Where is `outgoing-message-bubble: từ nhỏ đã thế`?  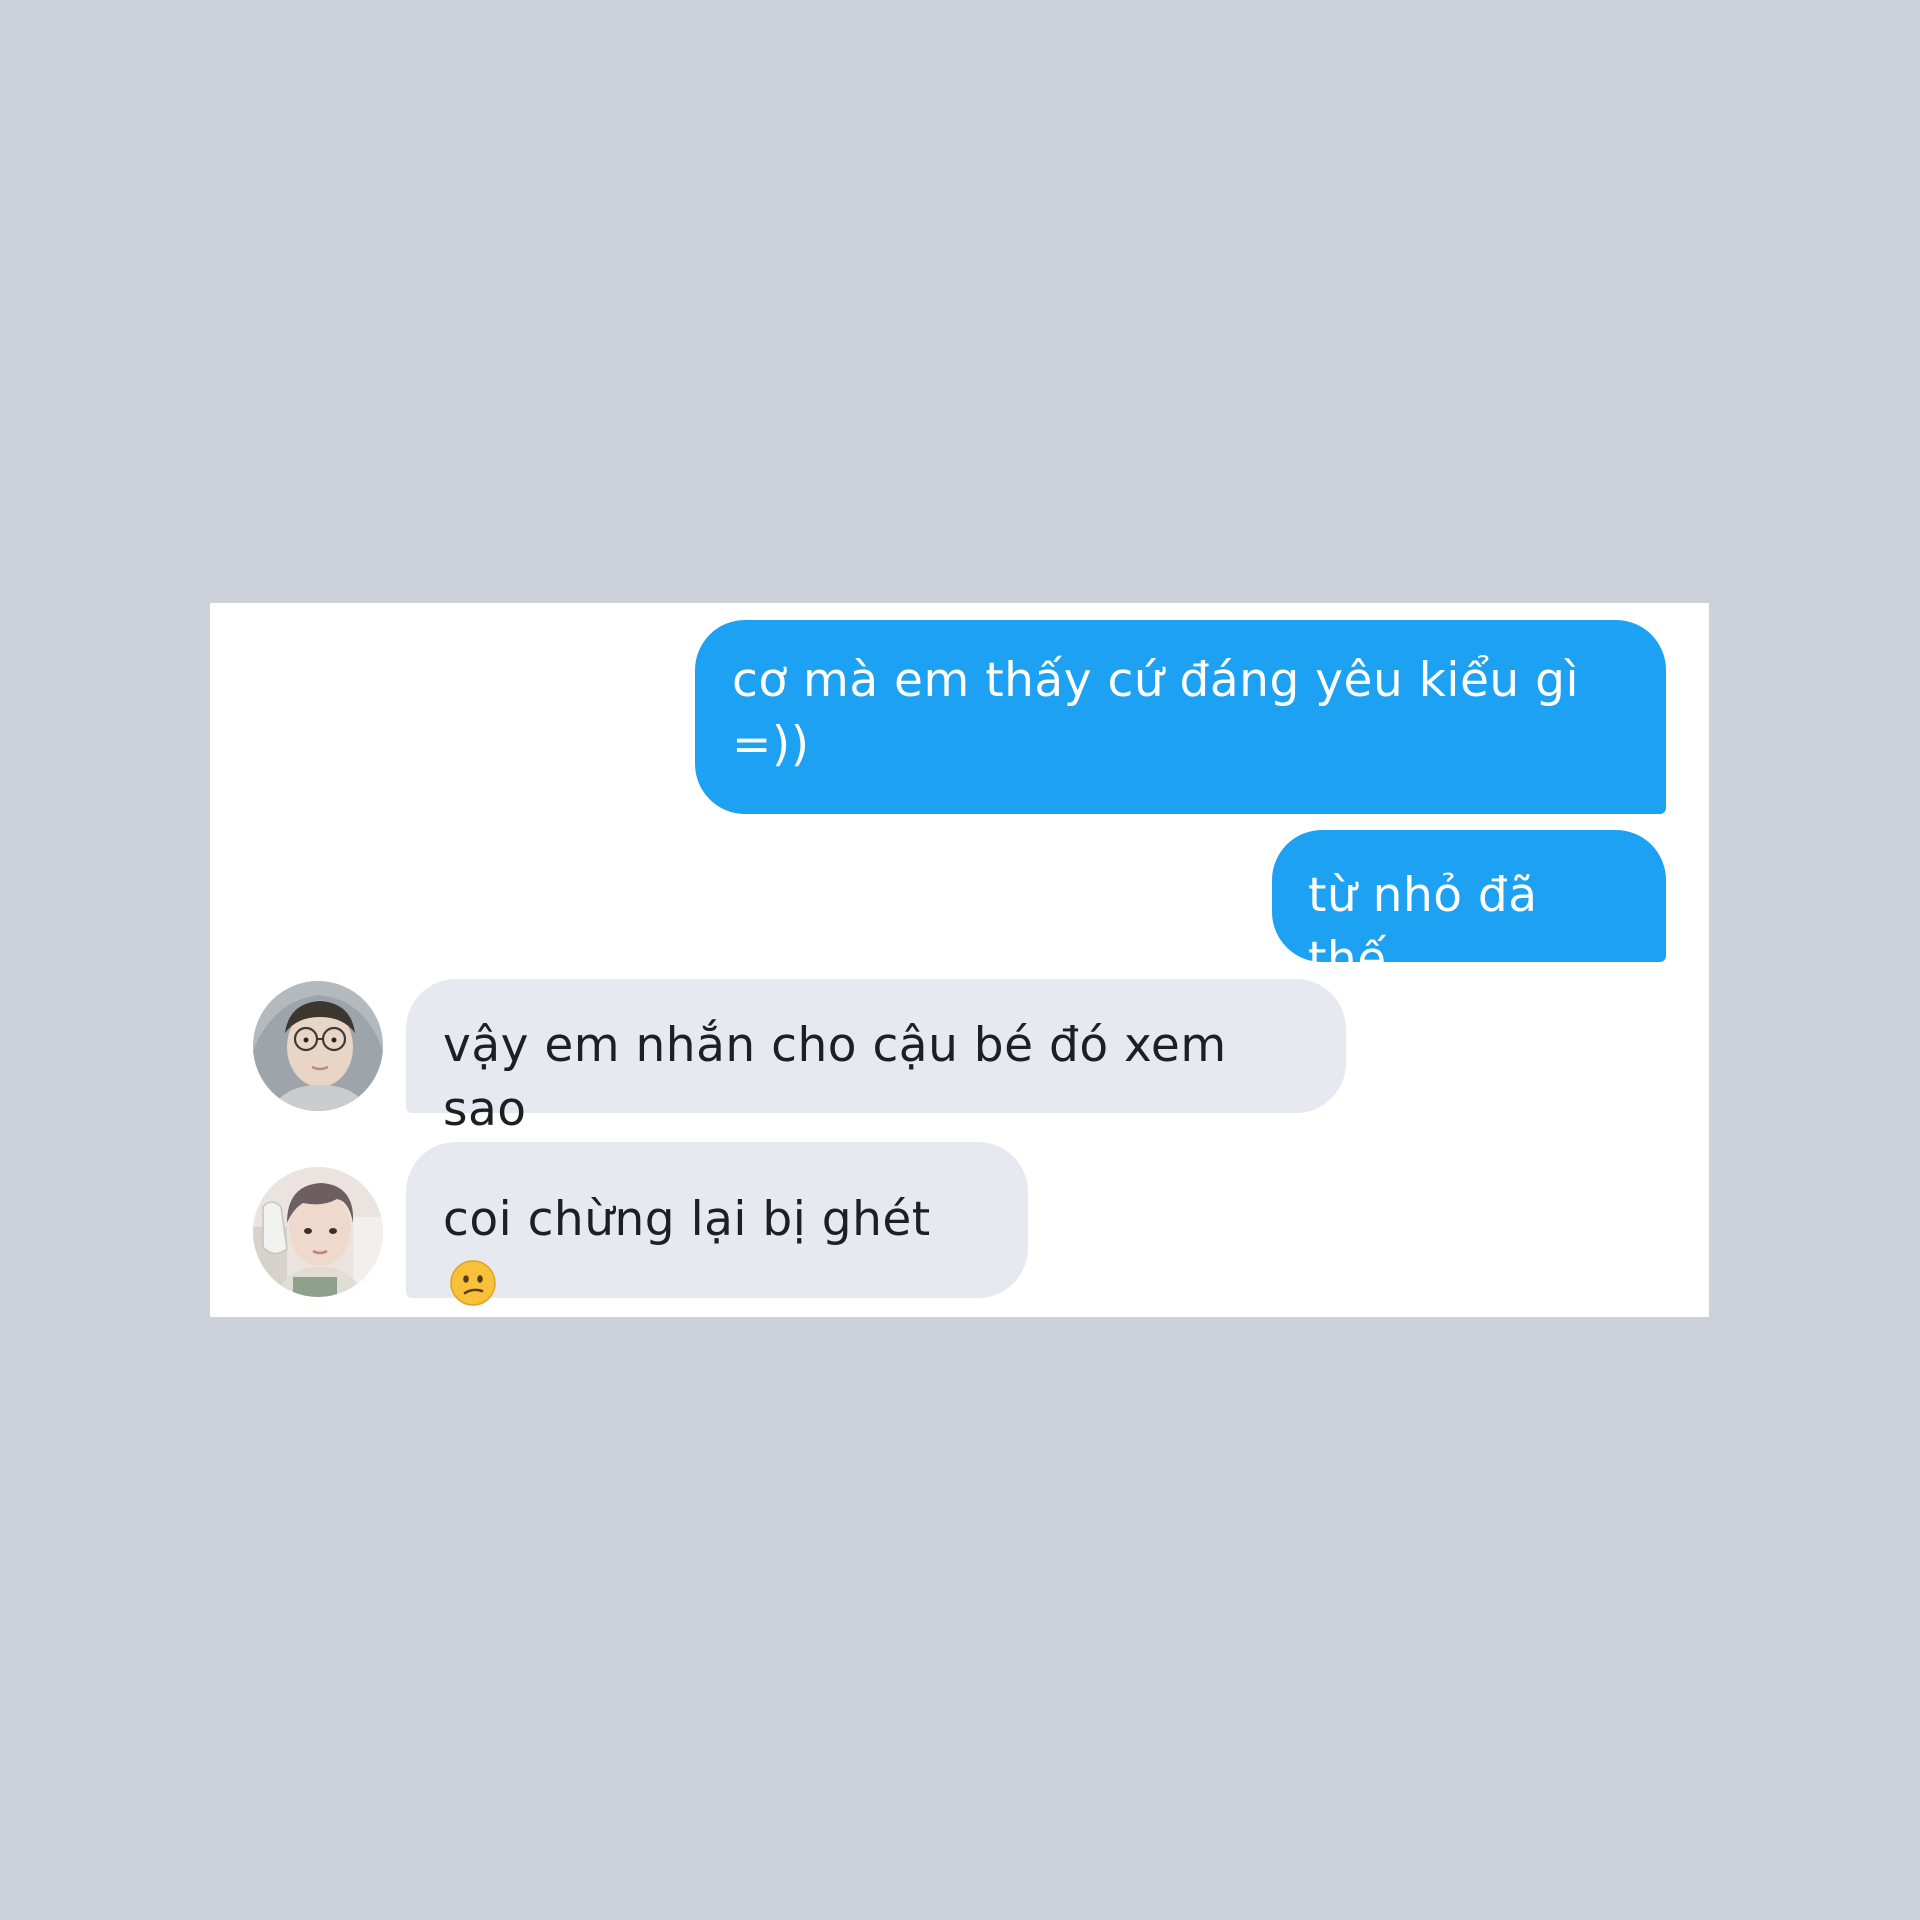 outgoing-message-bubble: từ nhỏ đã thế is located at coordinates (1469, 908).